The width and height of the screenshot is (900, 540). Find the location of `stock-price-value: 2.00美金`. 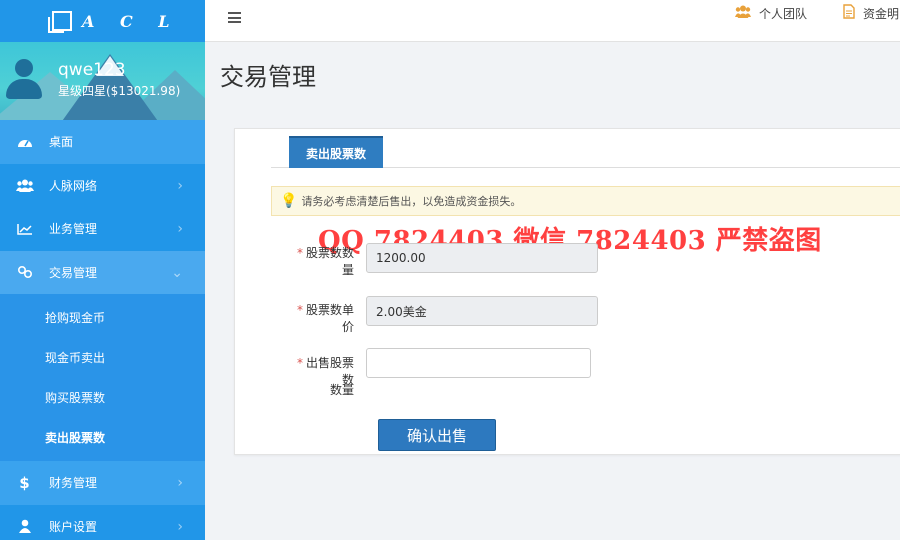

stock-price-value: 2.00美金 is located at coordinates (401, 311).